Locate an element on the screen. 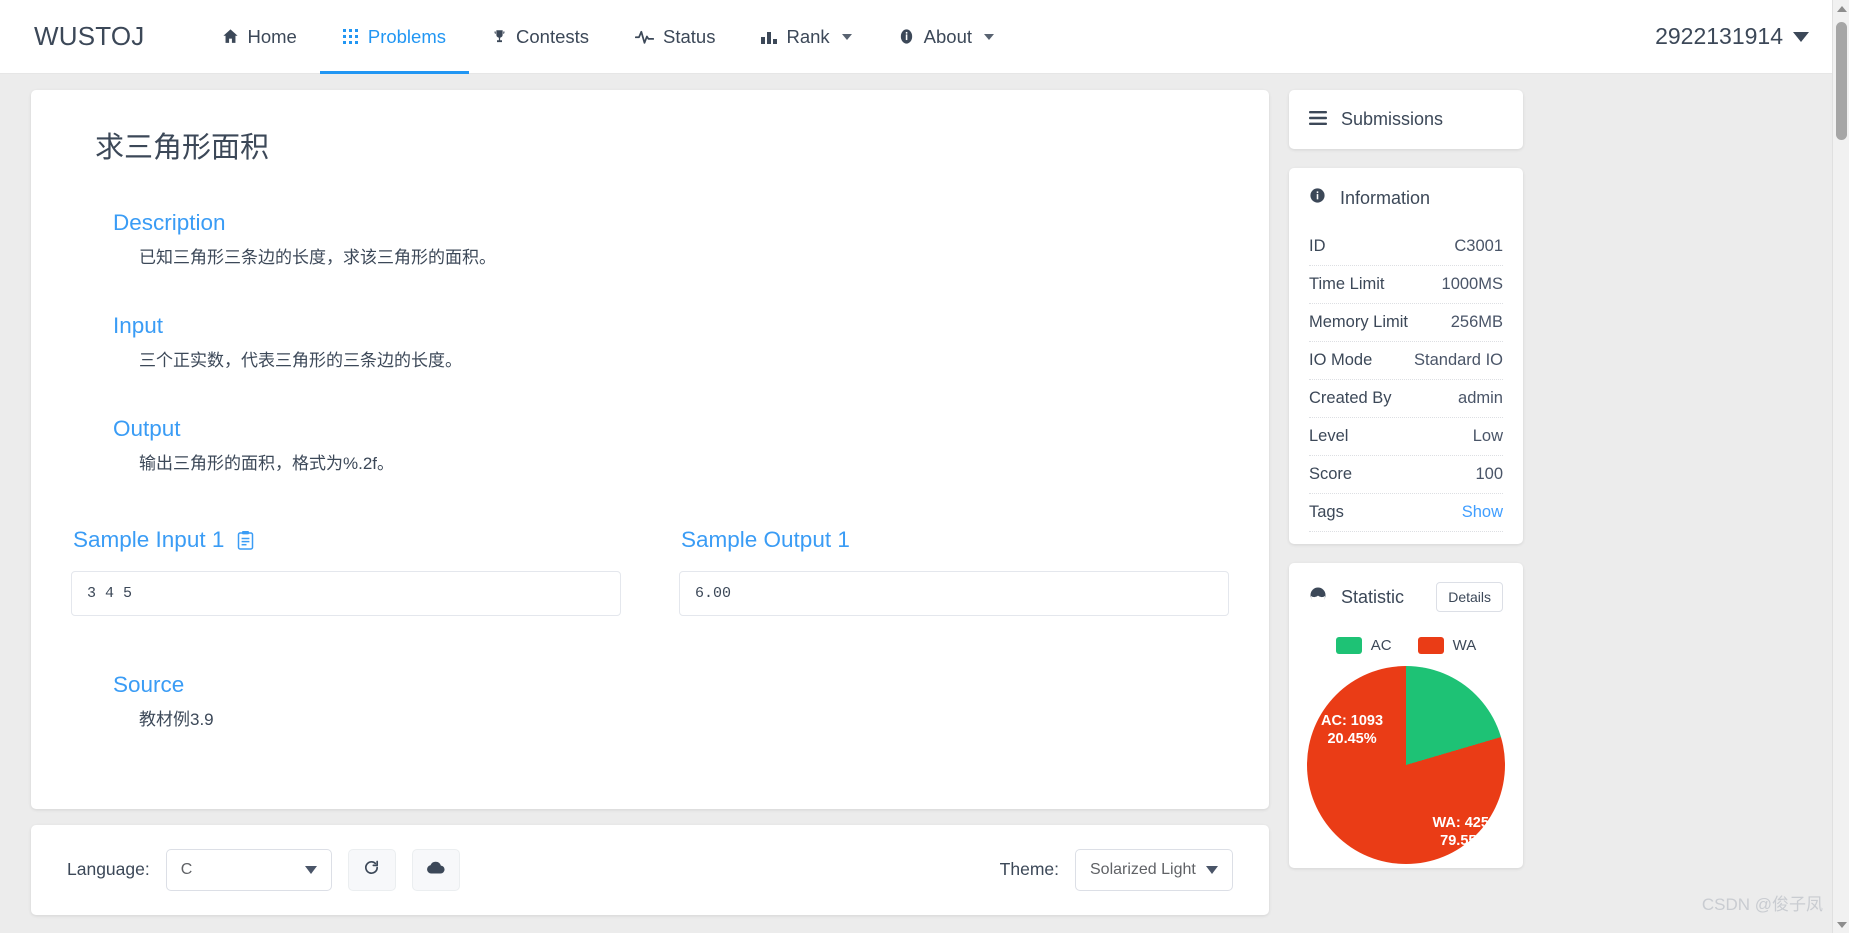  info-key: Score is located at coordinates (1331, 474).